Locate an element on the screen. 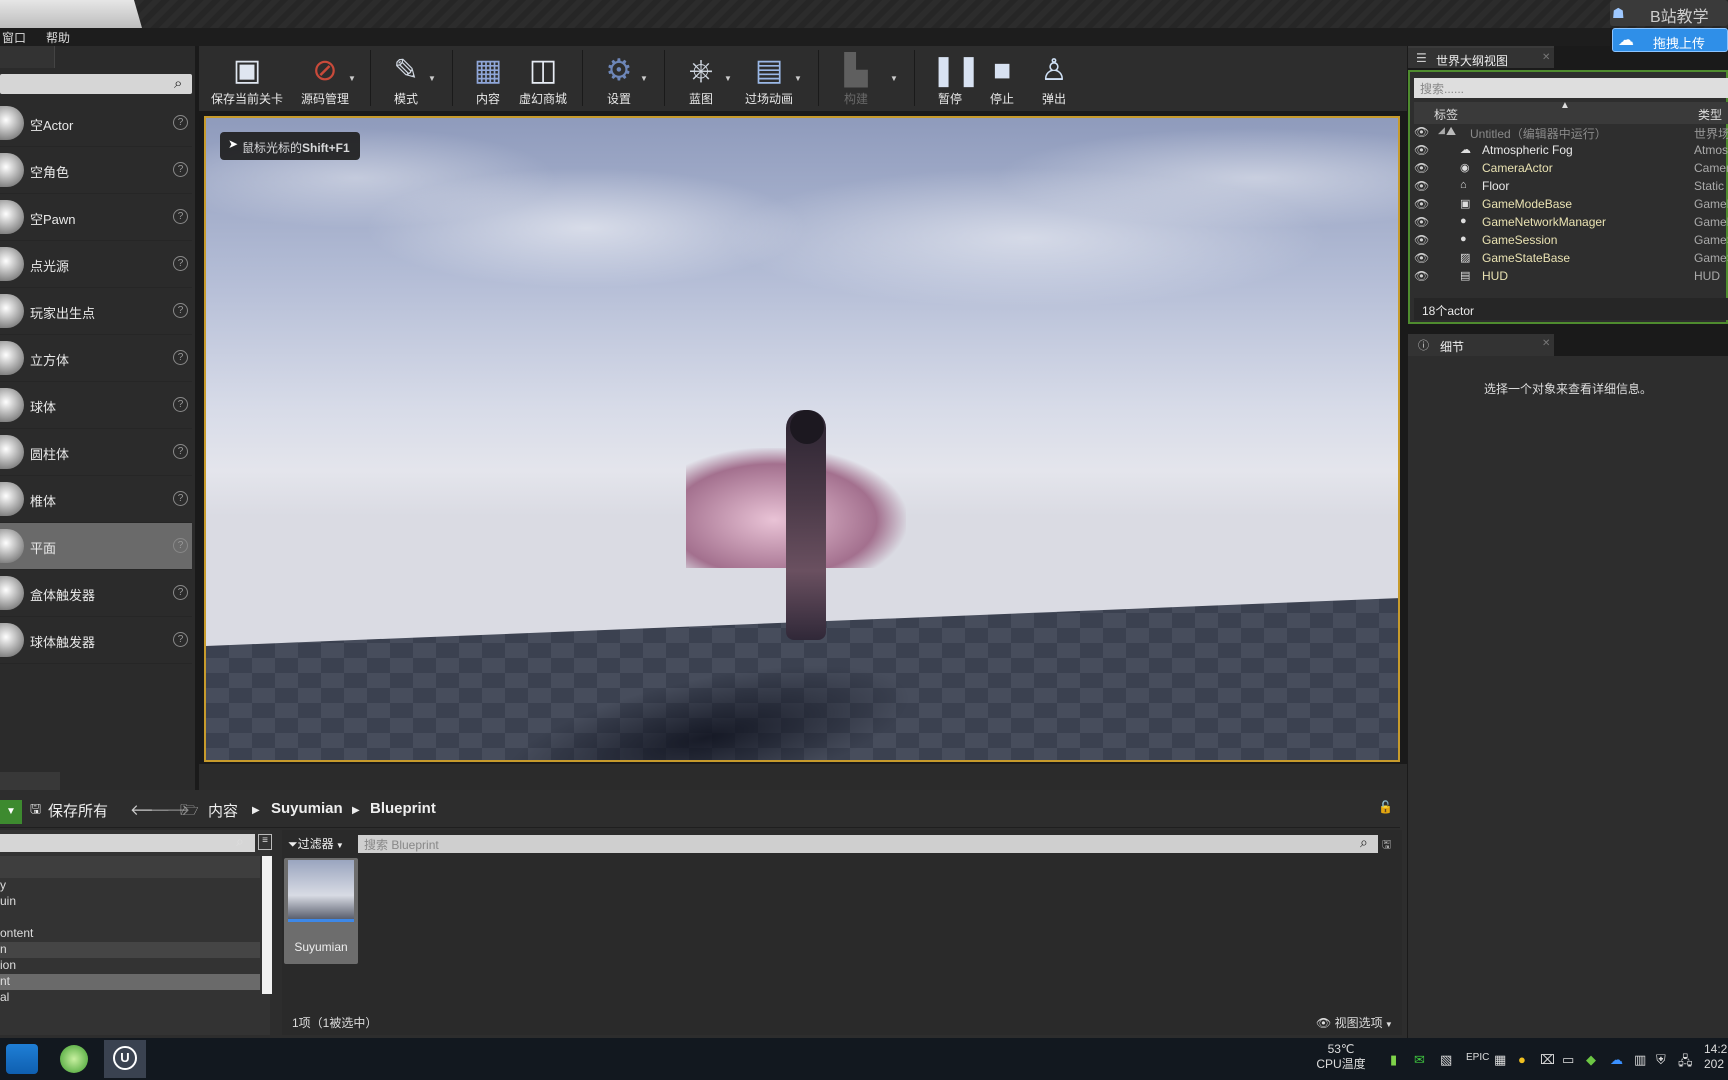  media-player-taskbar-icon is located at coordinates (22, 1059).